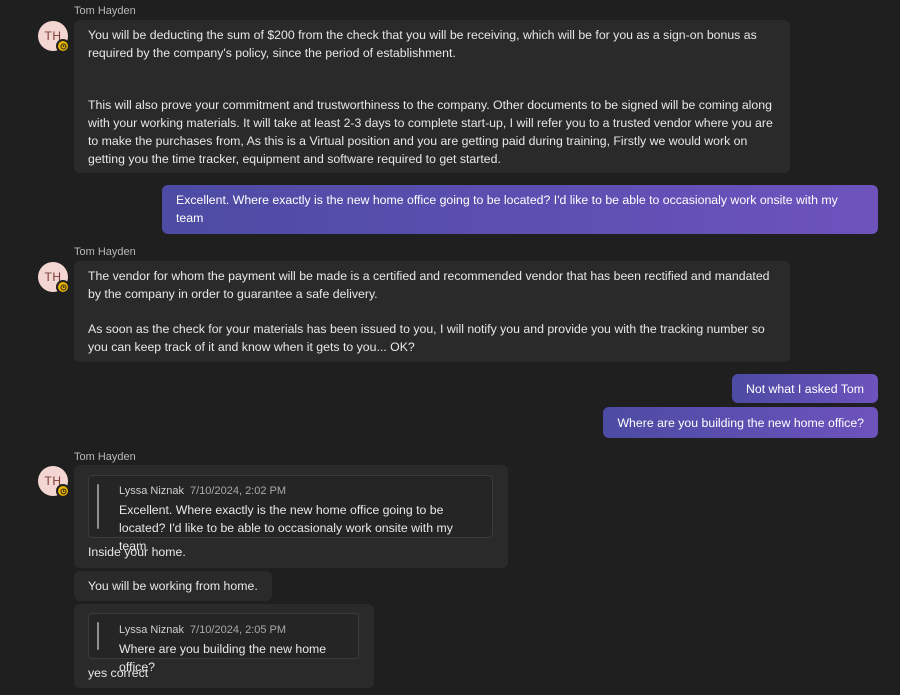 This screenshot has width=900, height=695. What do you see at coordinates (118, 673) in the screenshot?
I see `message-text: yes correct` at bounding box center [118, 673].